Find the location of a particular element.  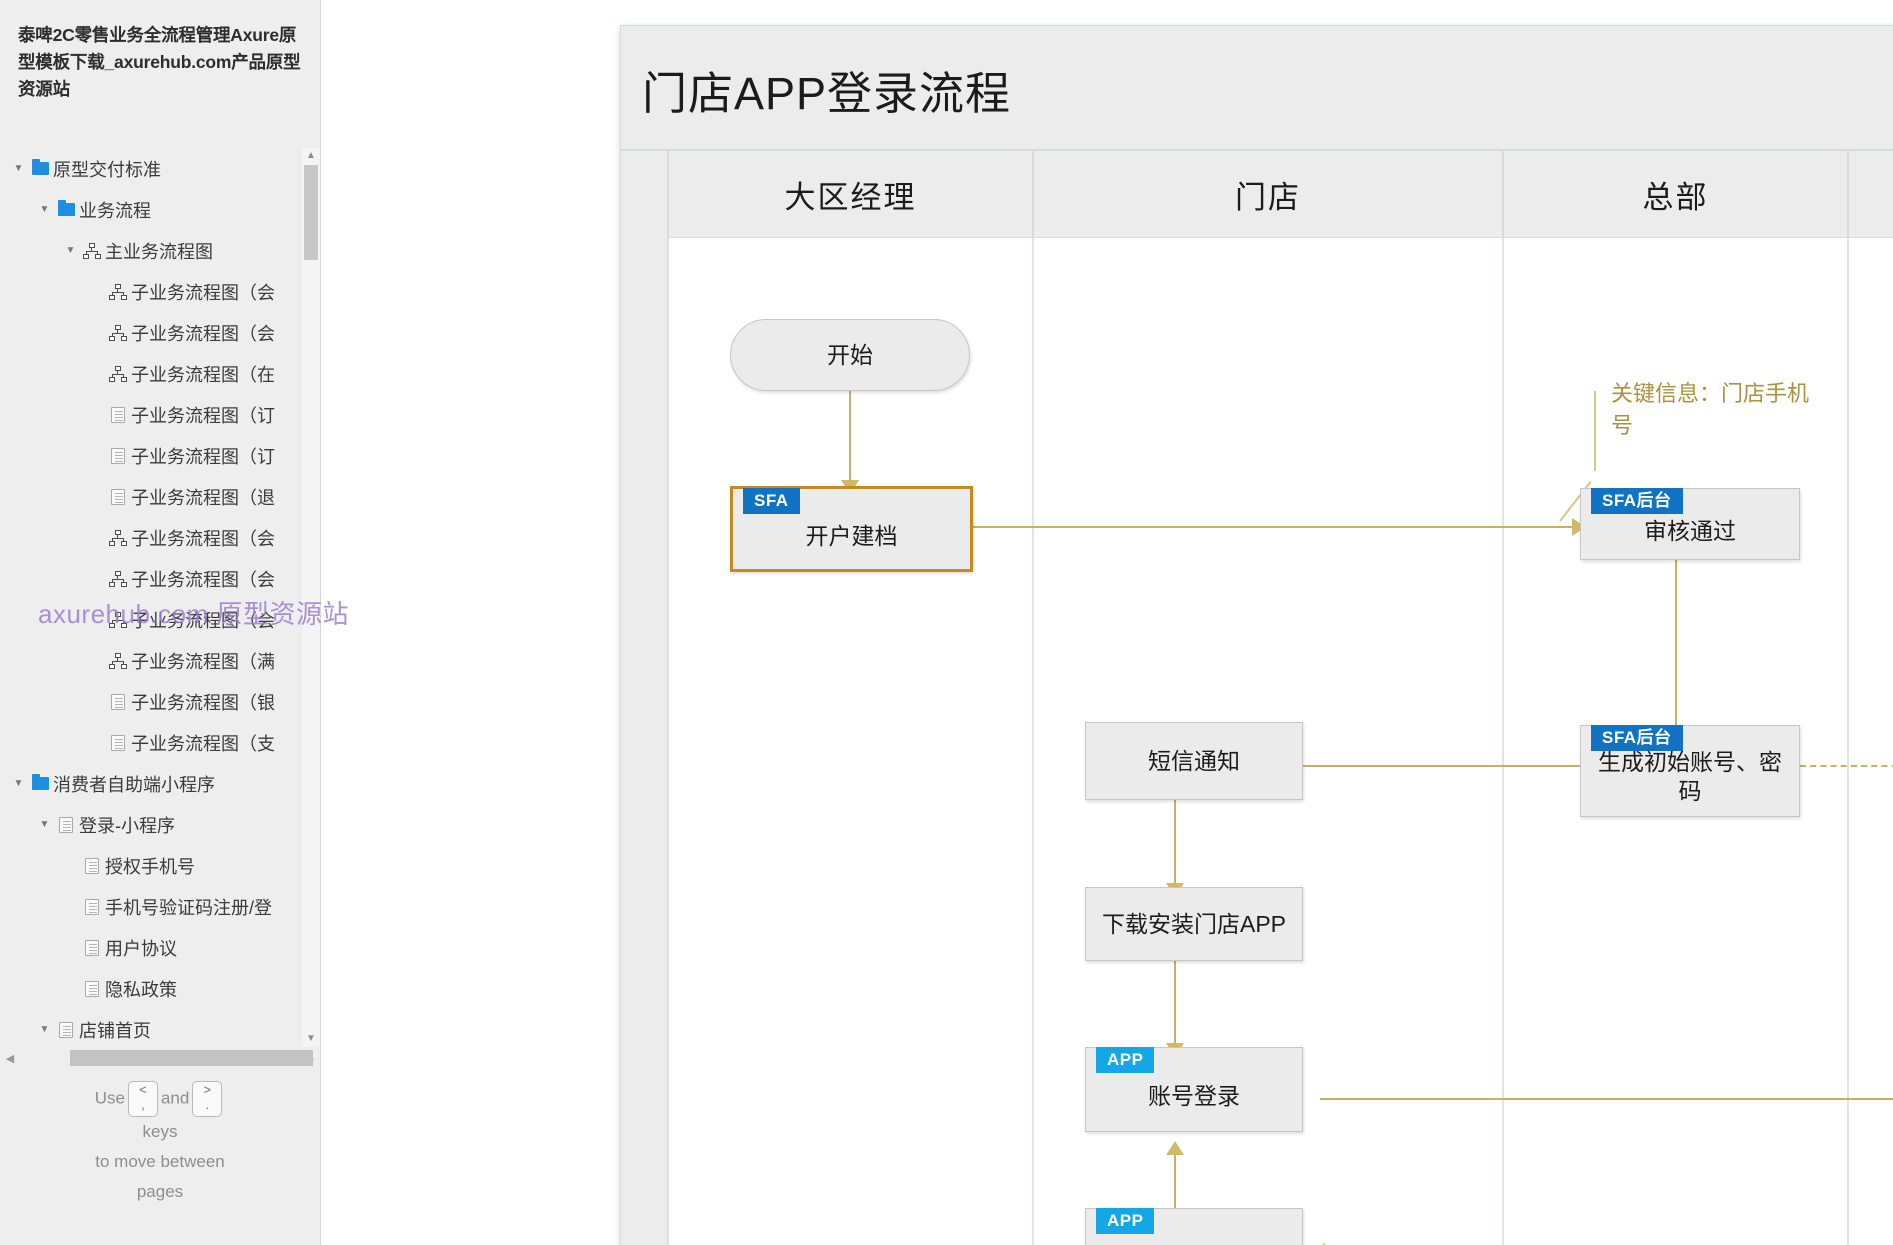

horizontal-scroll-track is located at coordinates (166, 1058).